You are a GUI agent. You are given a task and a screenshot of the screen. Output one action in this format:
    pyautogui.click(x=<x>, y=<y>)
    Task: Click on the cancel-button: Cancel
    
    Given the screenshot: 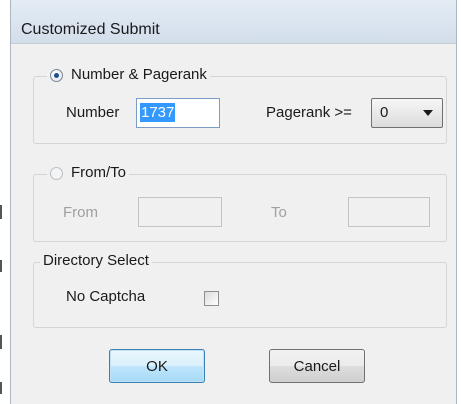 What is the action you would take?
    pyautogui.click(x=317, y=366)
    